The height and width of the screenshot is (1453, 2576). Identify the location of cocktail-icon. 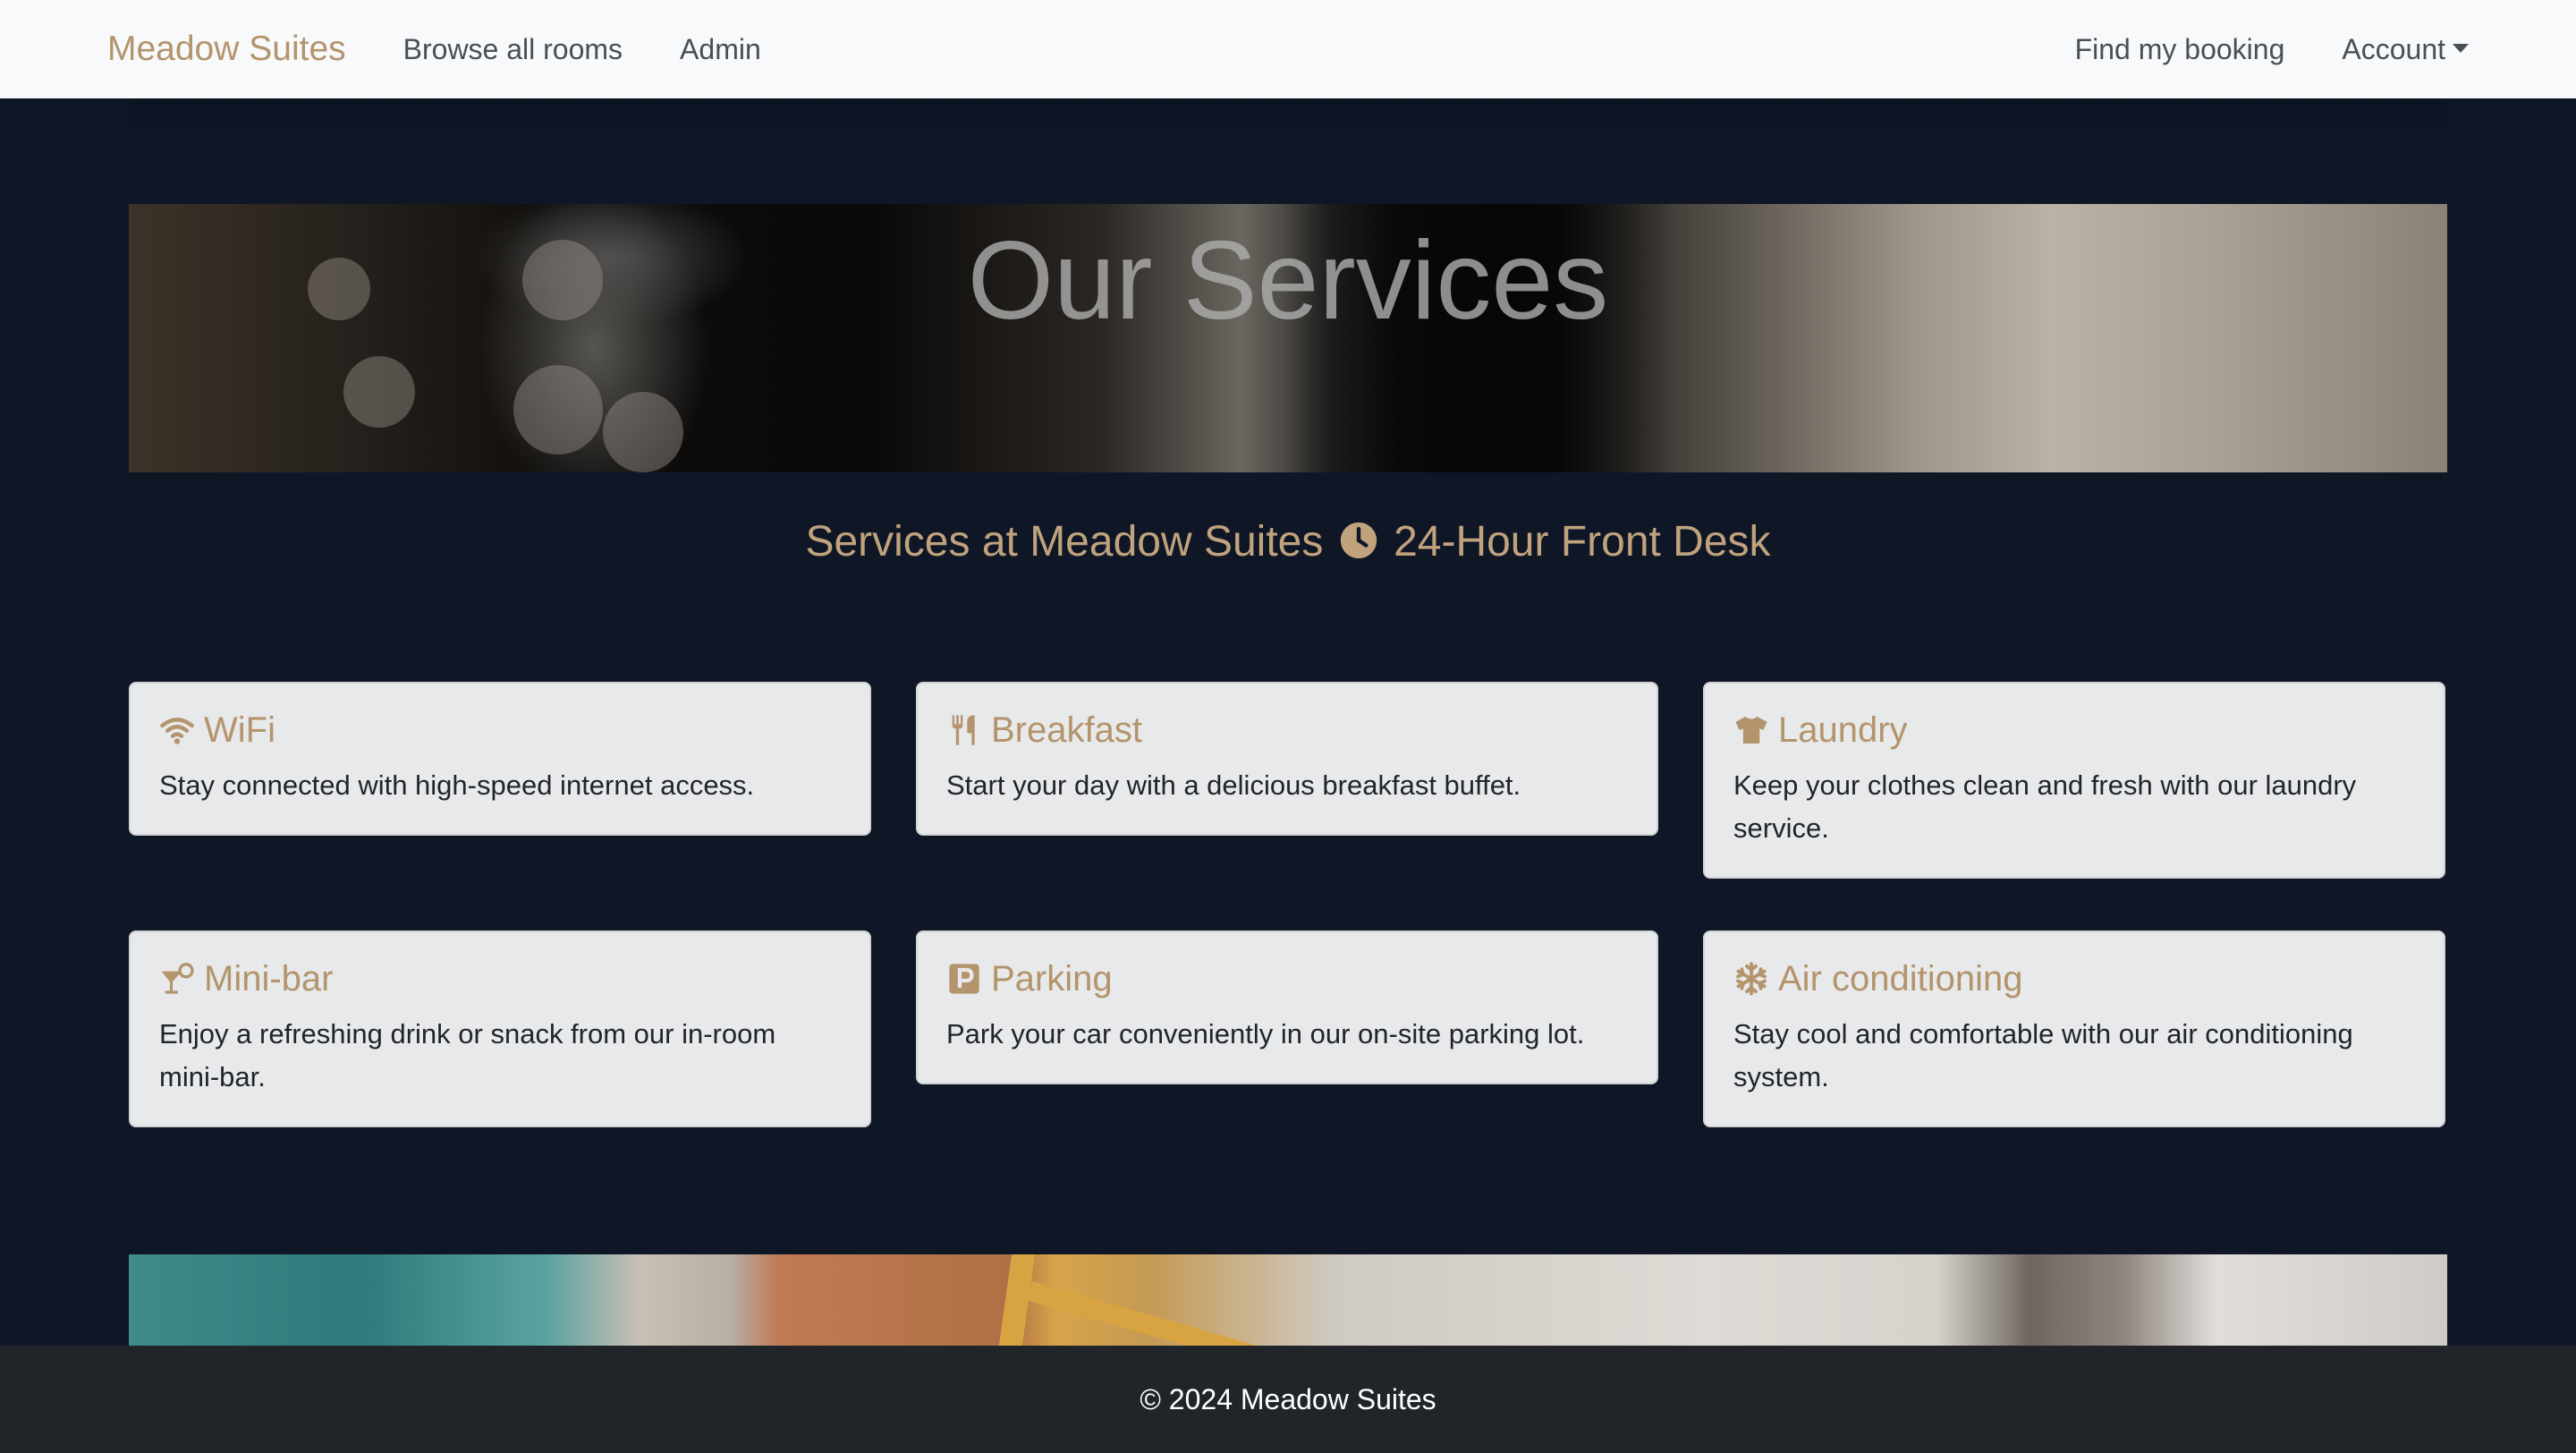
(177, 978).